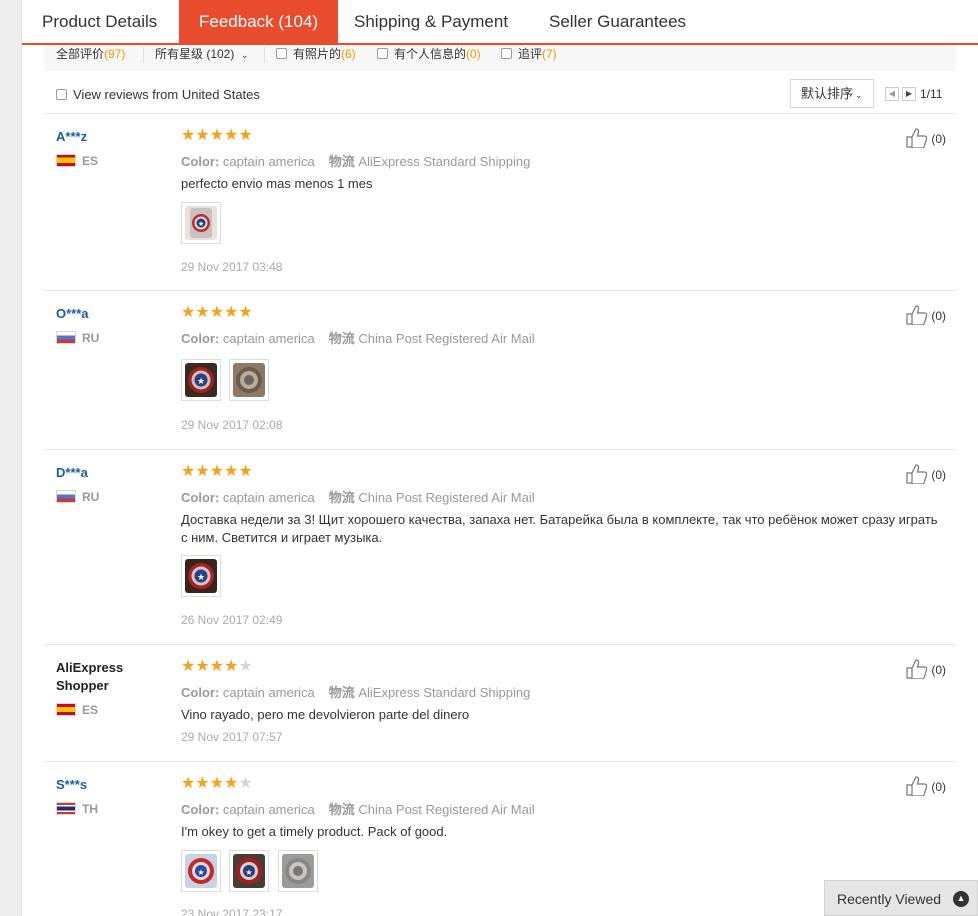  What do you see at coordinates (232, 620) in the screenshot?
I see `review-date: 26 Nov 2017 02:49` at bounding box center [232, 620].